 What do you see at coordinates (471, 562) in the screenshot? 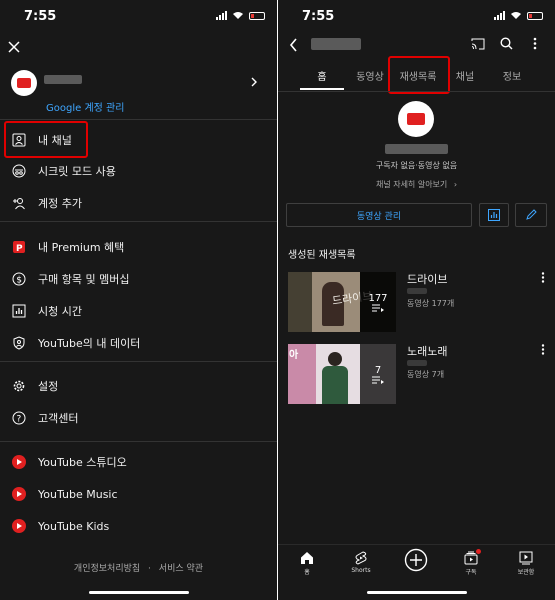
I see `nav-subscriptions: 구독` at bounding box center [471, 562].